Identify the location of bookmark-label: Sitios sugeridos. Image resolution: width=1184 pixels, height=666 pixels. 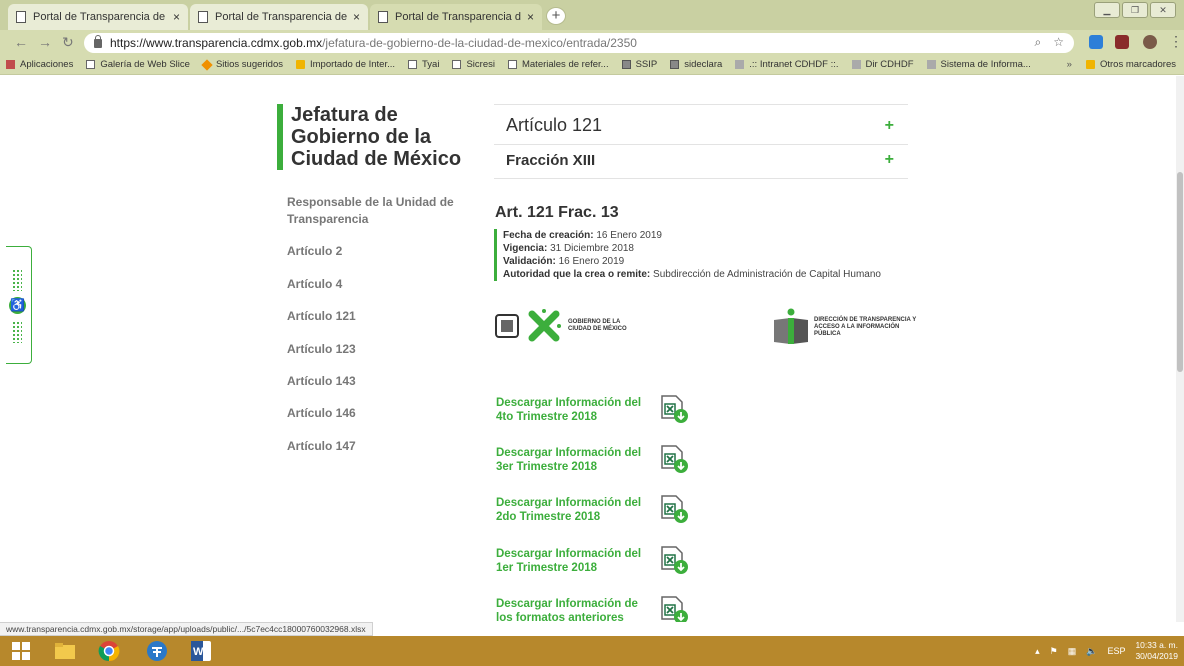
(249, 64).